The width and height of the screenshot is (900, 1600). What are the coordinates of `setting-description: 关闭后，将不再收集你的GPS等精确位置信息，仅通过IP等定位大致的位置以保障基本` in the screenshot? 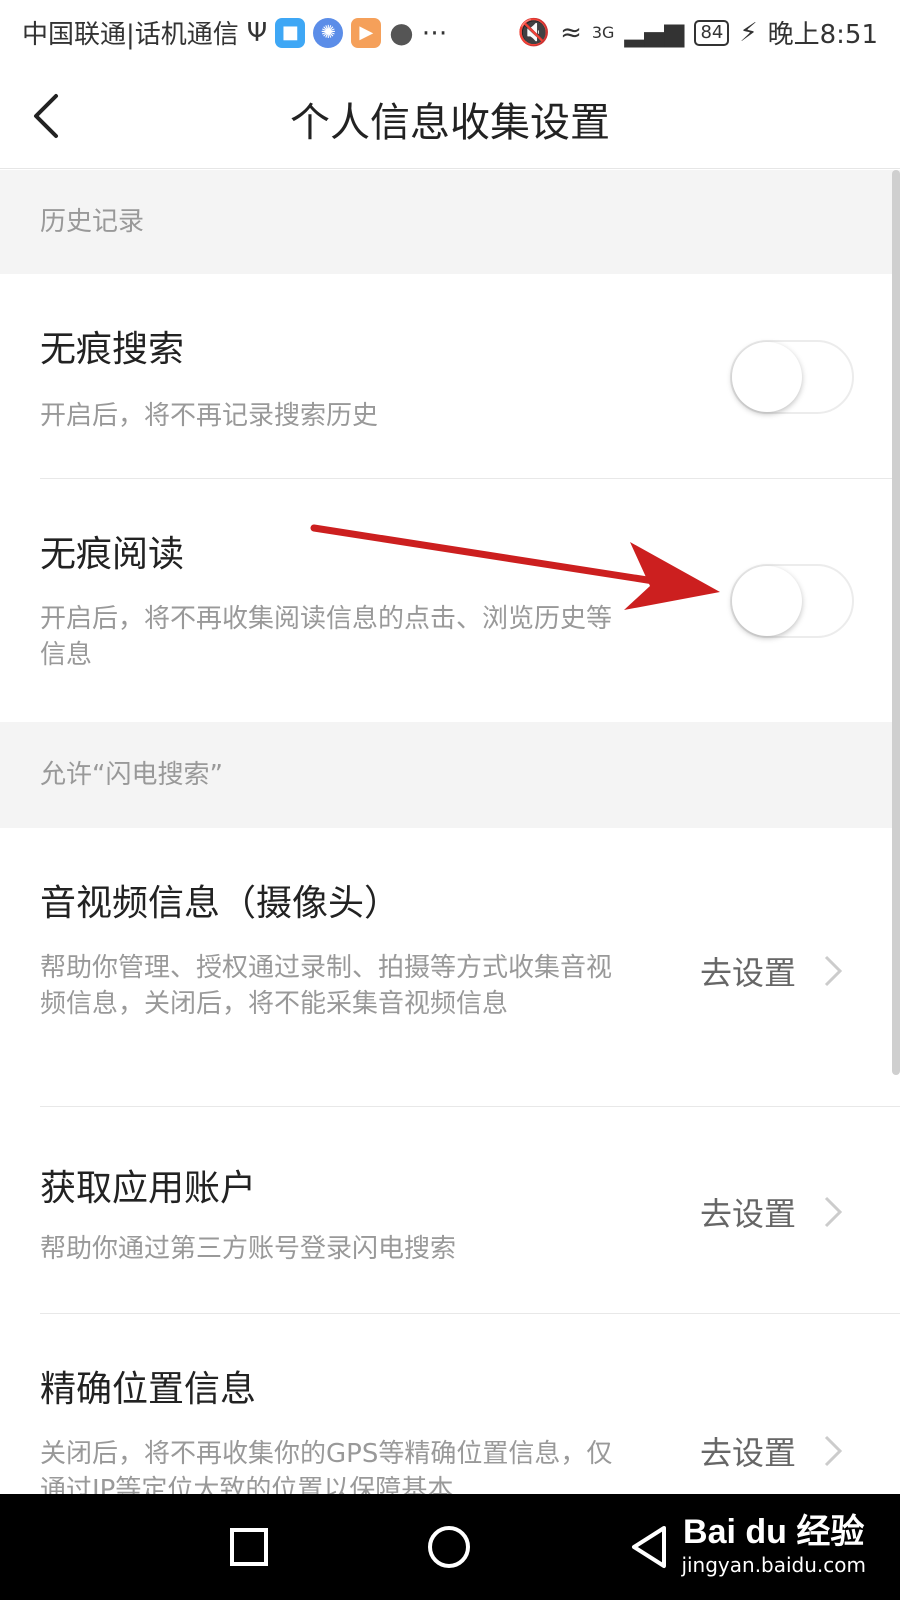 It's located at (326, 1466).